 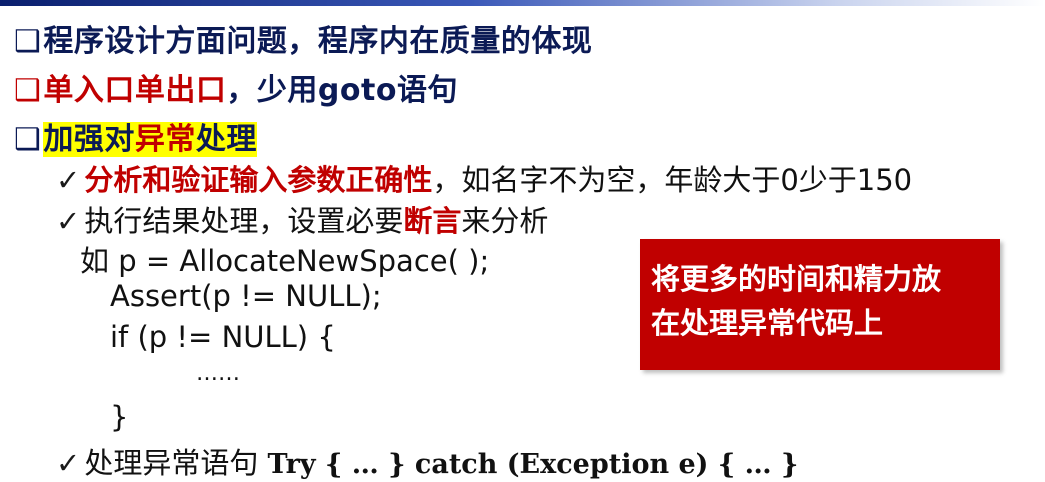 I want to click on item-code-text: Try { … } catch (Exception e) { … }, so click(x=533, y=464).